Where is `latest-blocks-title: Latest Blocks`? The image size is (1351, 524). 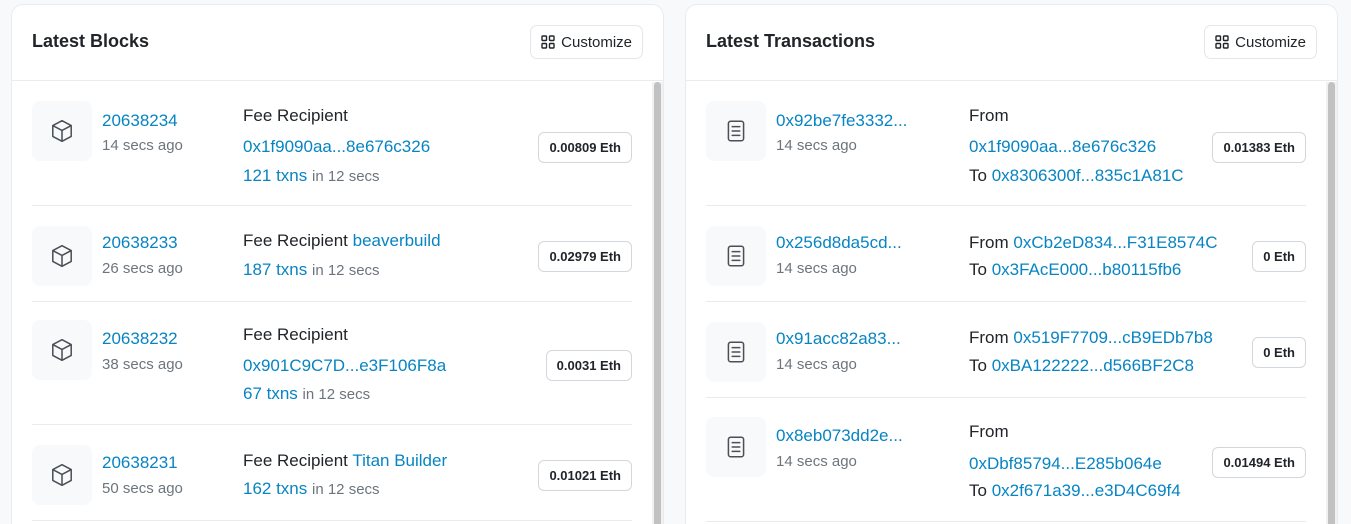
latest-blocks-title: Latest Blocks is located at coordinates (91, 41).